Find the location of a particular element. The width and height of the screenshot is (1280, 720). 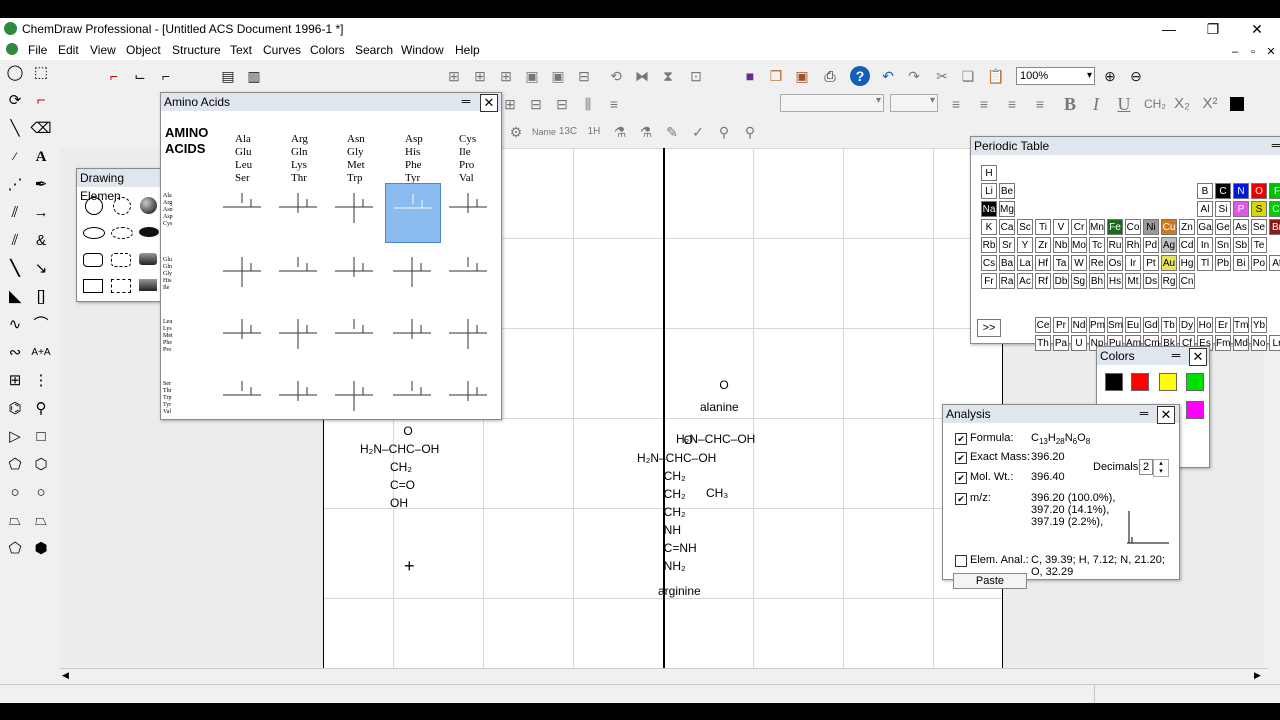

arginine-label: arginine is located at coordinates (679, 591).